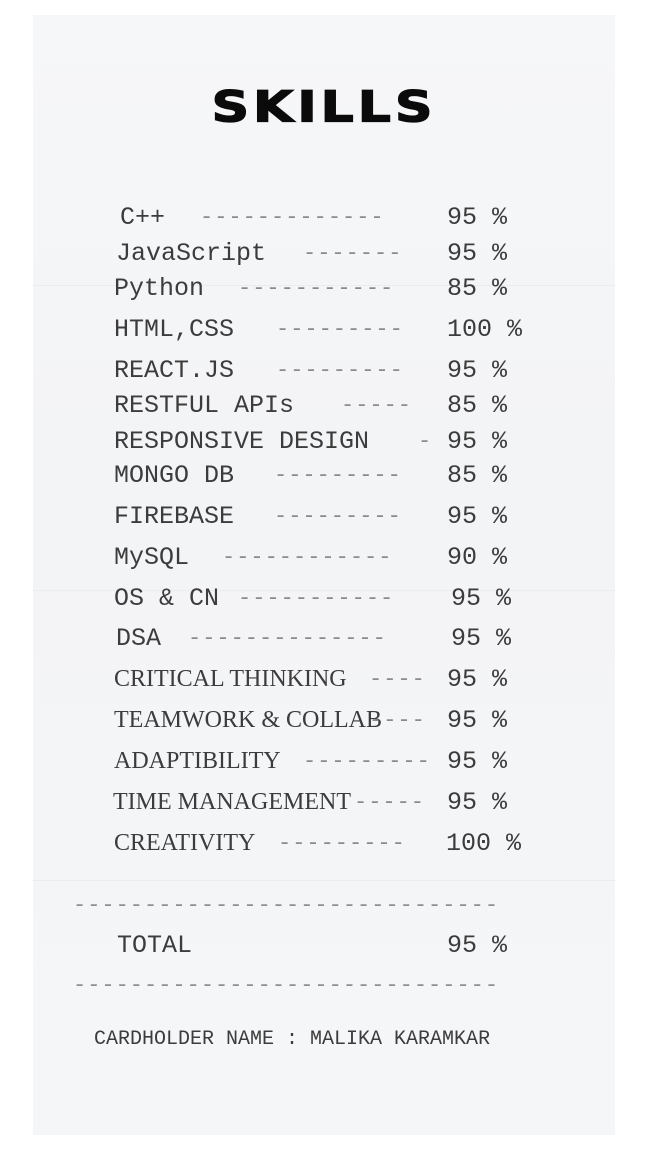  Describe the element at coordinates (191, 253) in the screenshot. I see `skill-name: JavaScript` at that location.